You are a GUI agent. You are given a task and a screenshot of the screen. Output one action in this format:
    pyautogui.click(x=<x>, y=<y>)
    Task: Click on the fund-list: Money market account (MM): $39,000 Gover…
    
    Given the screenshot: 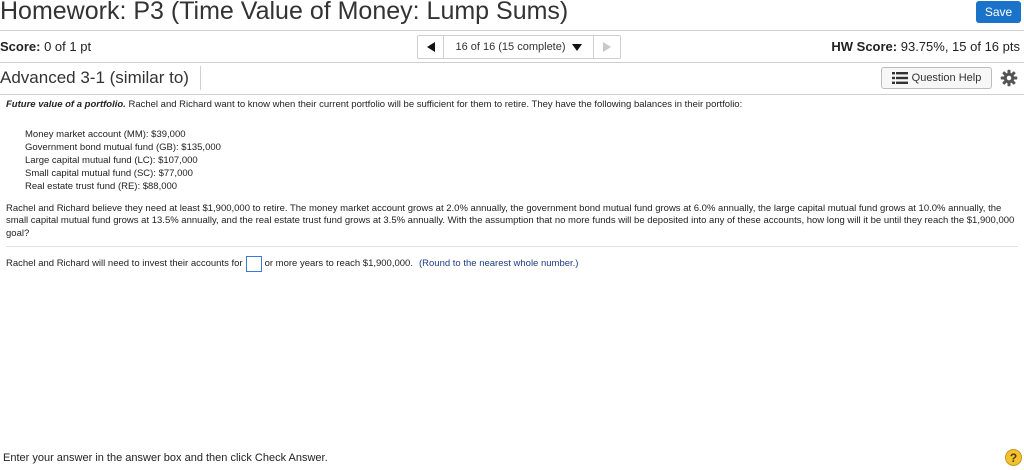 What is the action you would take?
    pyautogui.click(x=521, y=160)
    